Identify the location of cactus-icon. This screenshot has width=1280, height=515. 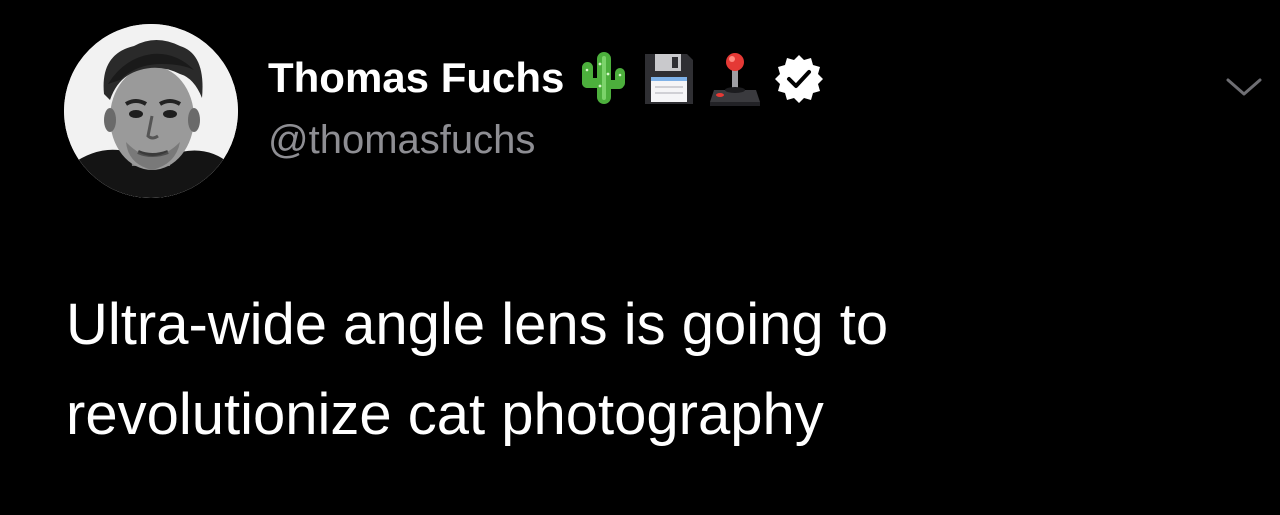
(603, 78).